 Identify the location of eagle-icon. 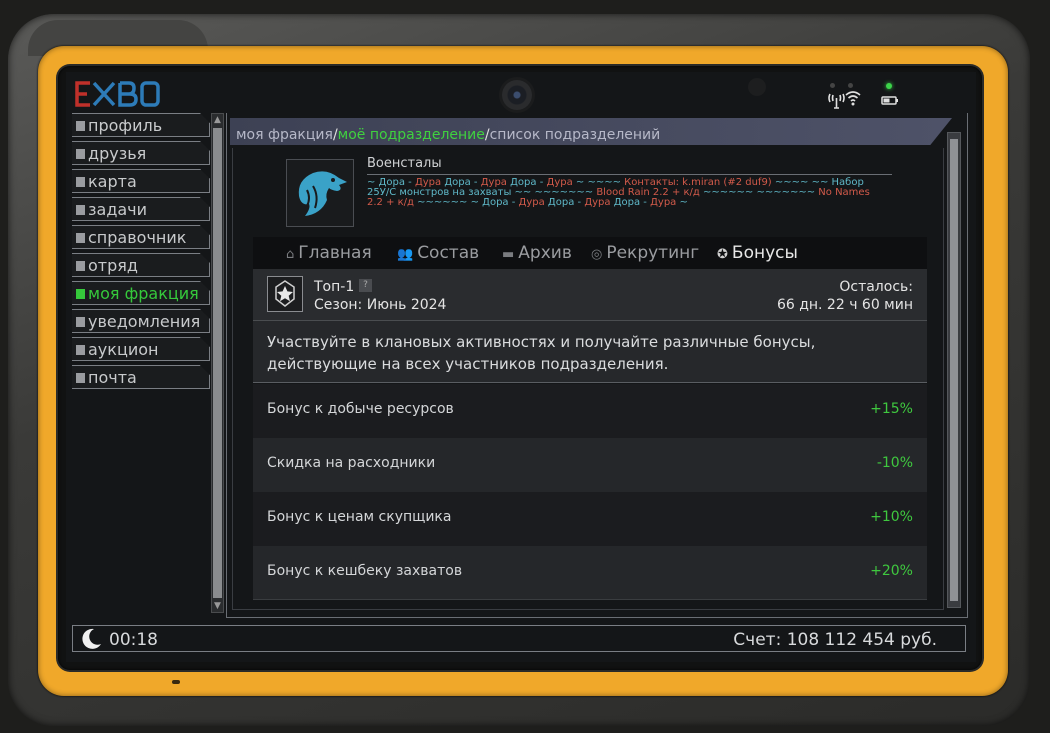
(322, 193).